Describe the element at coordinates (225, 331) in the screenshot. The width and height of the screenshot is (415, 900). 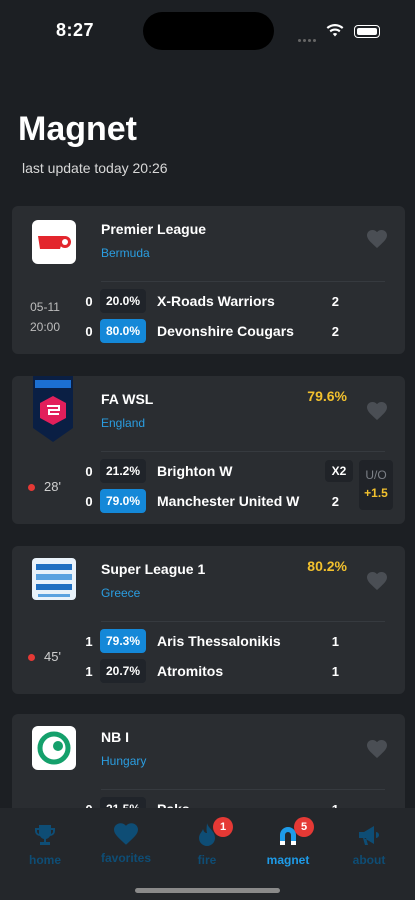
I see `away-team: Devonshire Cougars` at that location.